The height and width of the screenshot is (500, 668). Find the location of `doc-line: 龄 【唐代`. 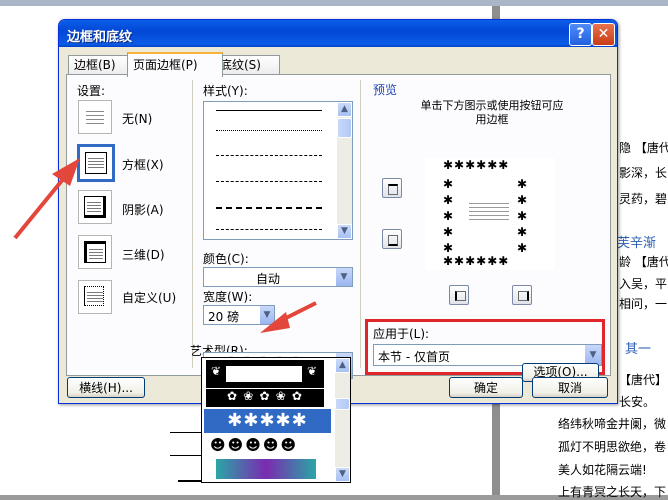

doc-line: 龄 【唐代 is located at coordinates (643, 262).